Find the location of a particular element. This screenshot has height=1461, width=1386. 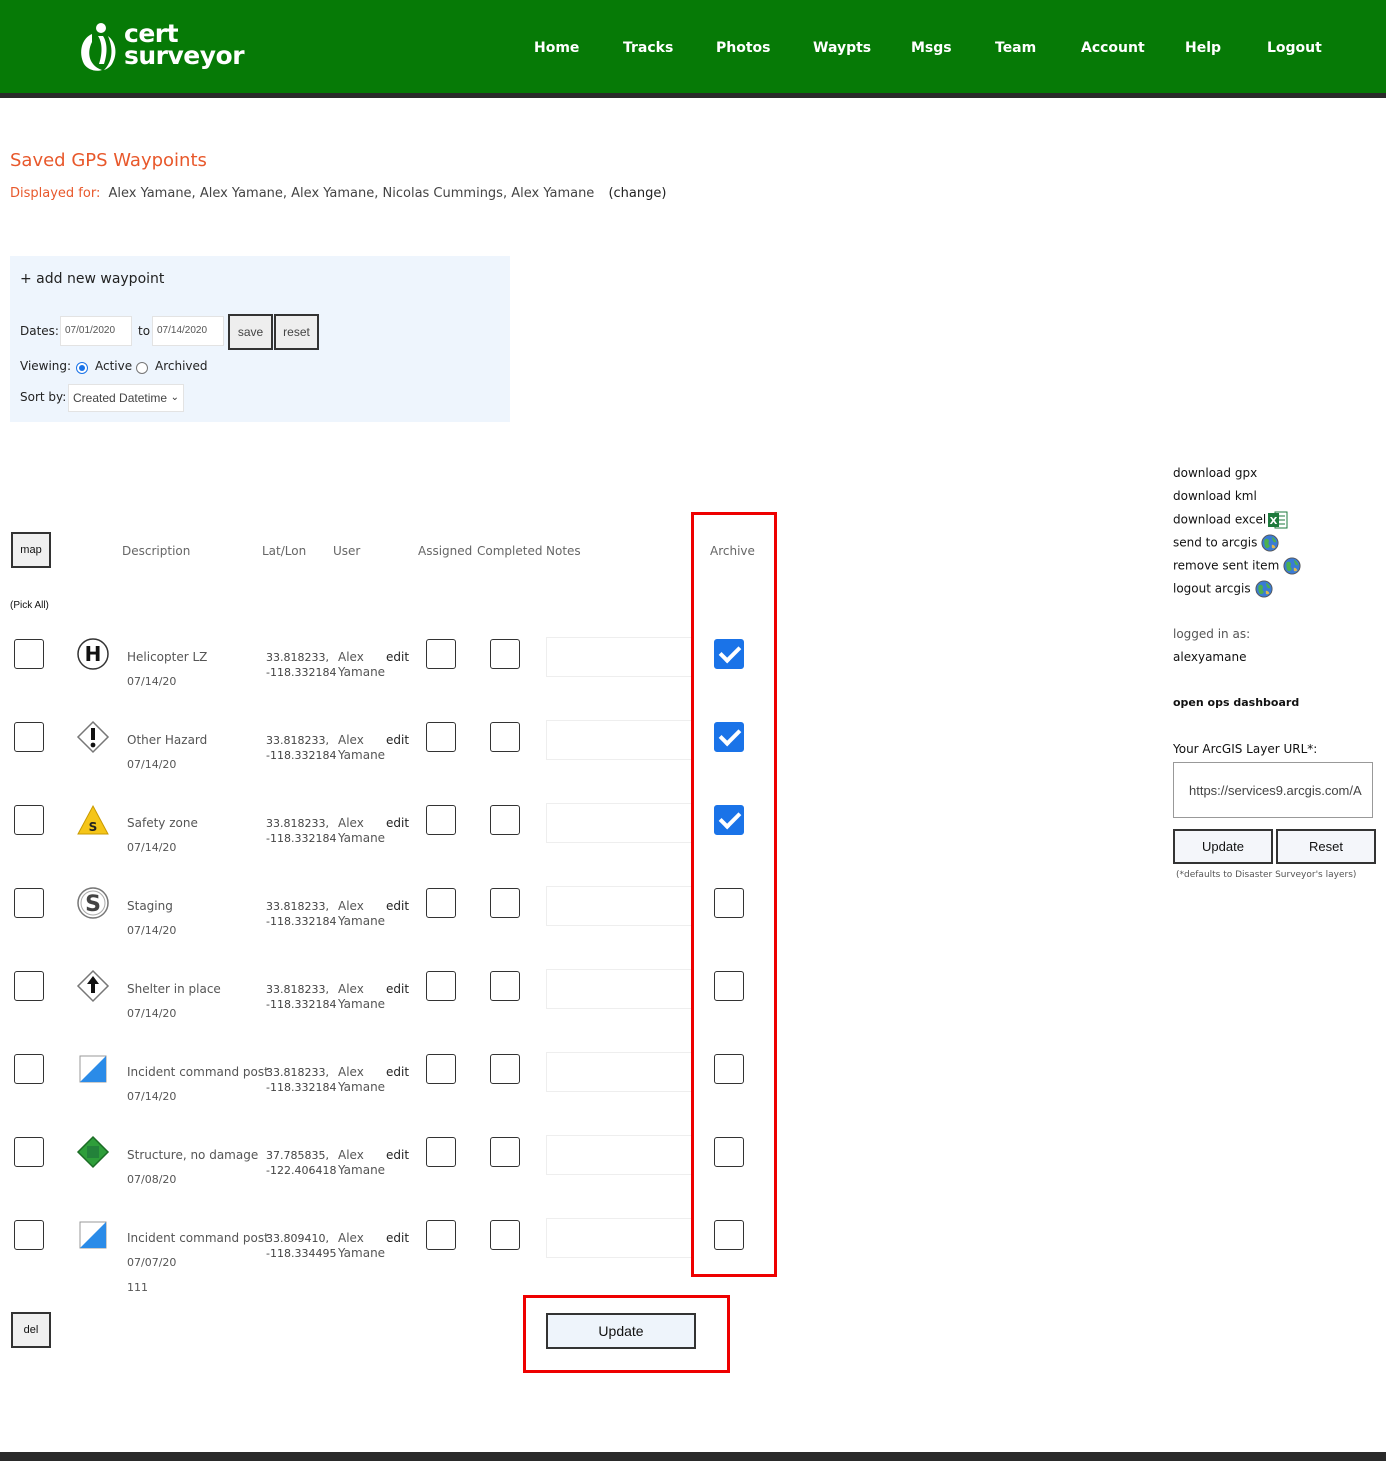

nav-waypts: Waypts is located at coordinates (842, 48).